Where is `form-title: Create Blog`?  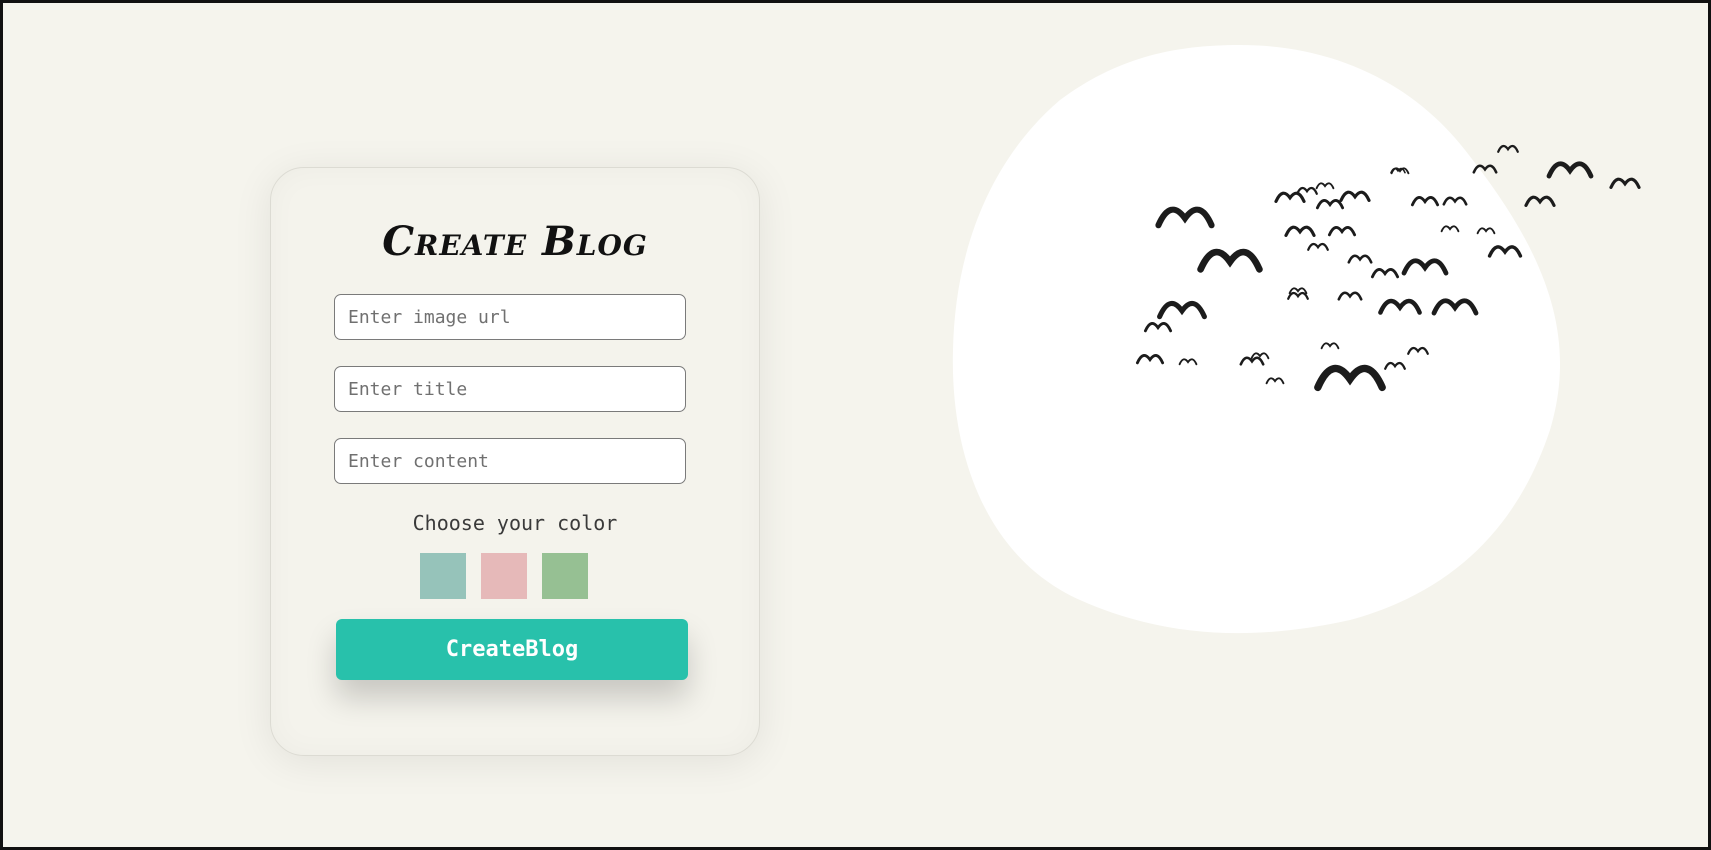 form-title: Create Blog is located at coordinates (515, 241).